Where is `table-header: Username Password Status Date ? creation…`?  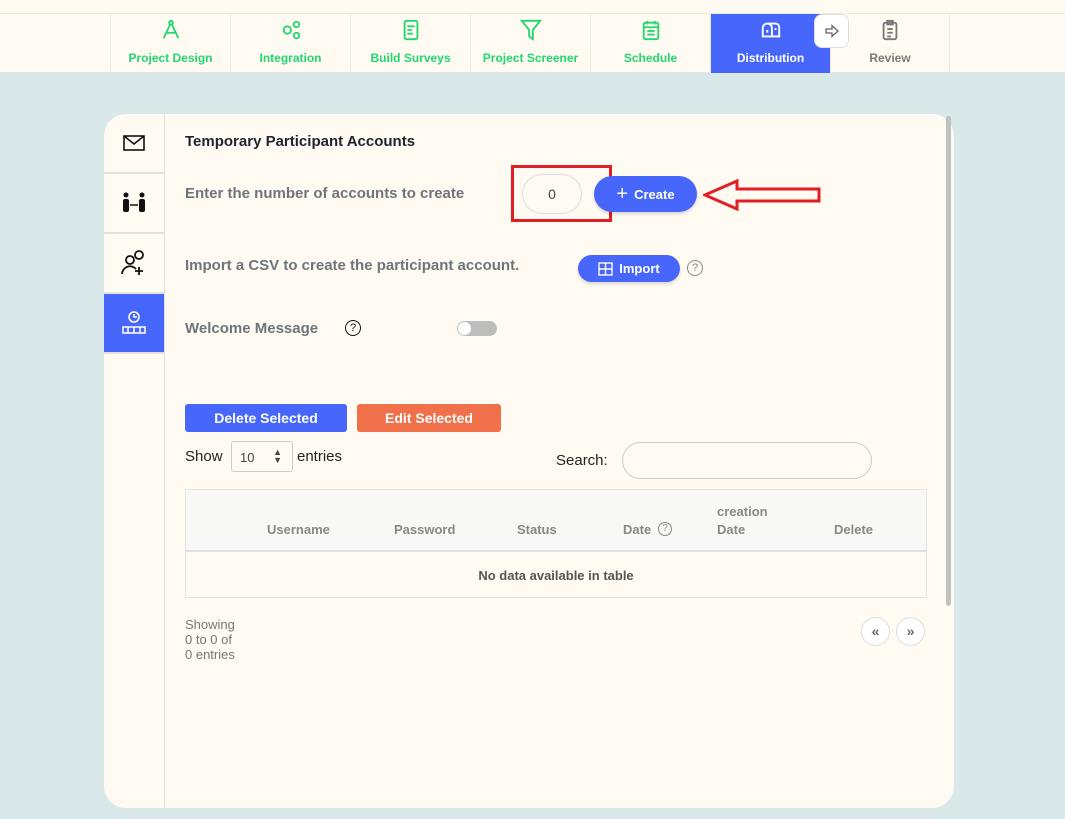 table-header: Username Password Status Date ? creation… is located at coordinates (556, 521).